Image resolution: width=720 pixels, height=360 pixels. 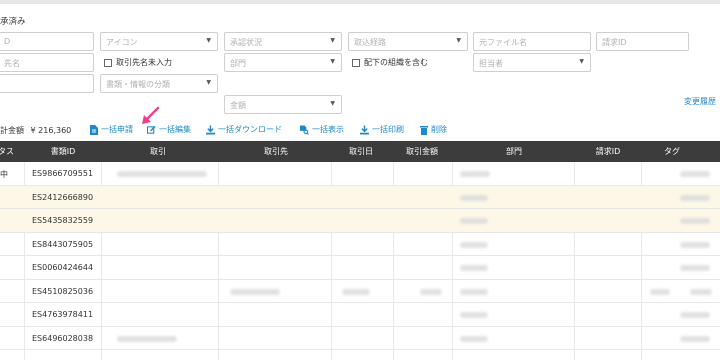 What do you see at coordinates (388, 129) in the screenshot?
I see `bulk-print-label: 一括印刷` at bounding box center [388, 129].